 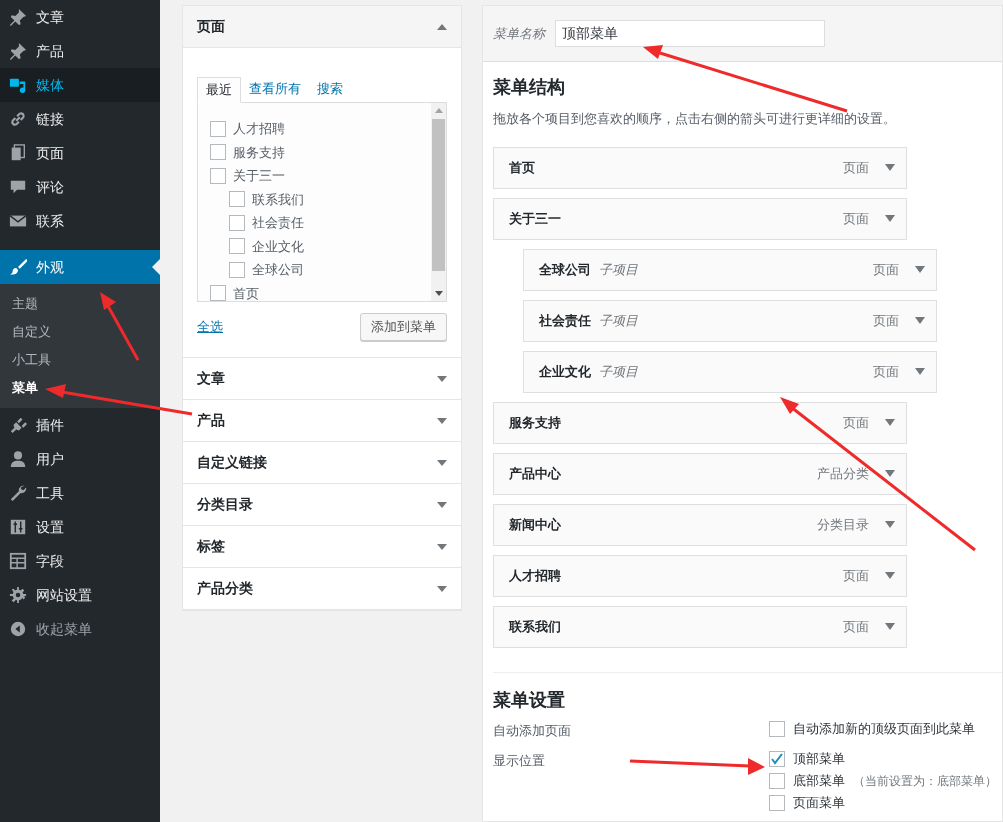 I want to click on page-label: 首页, so click(x=246, y=292).